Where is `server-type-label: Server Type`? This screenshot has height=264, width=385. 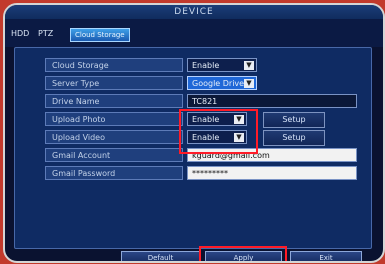
server-type-label: Server Type is located at coordinates (114, 83).